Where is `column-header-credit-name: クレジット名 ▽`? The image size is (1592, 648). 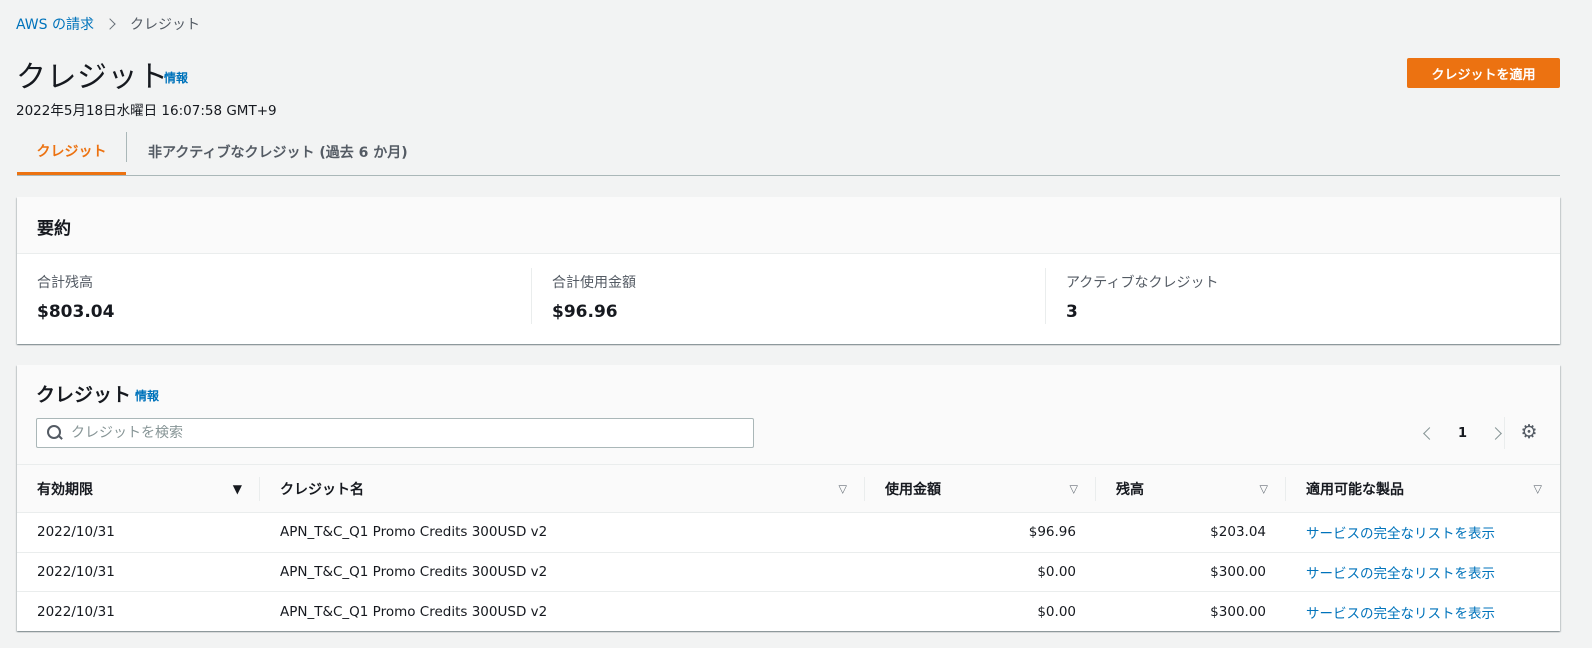 column-header-credit-name: クレジット名 ▽ is located at coordinates (562, 488).